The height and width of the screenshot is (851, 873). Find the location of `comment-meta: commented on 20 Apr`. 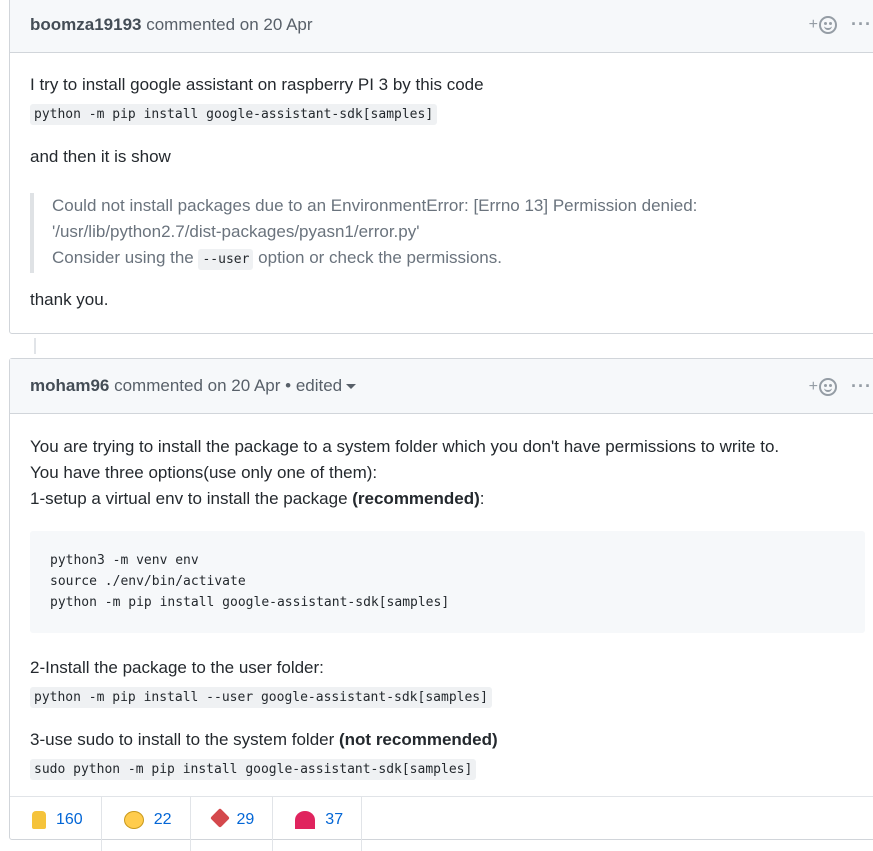

comment-meta: commented on 20 Apr is located at coordinates (227, 24).